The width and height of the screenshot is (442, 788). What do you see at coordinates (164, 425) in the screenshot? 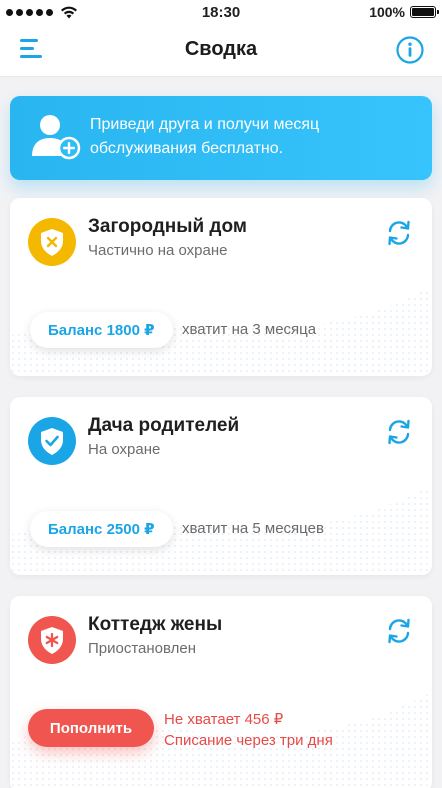
I see `object-title: Дача родителей` at bounding box center [164, 425].